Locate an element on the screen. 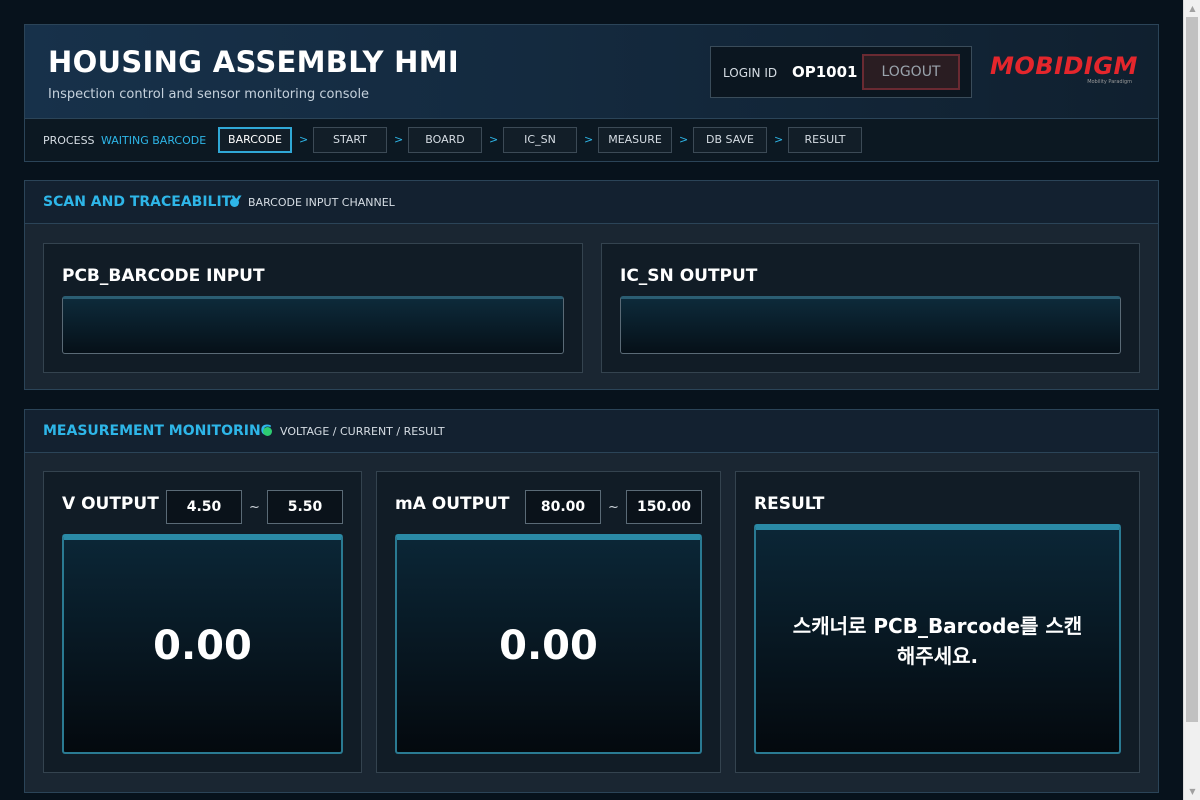 Image resolution: width=1200 pixels, height=800 pixels. voltage-max-field: 5.50 is located at coordinates (305, 507).